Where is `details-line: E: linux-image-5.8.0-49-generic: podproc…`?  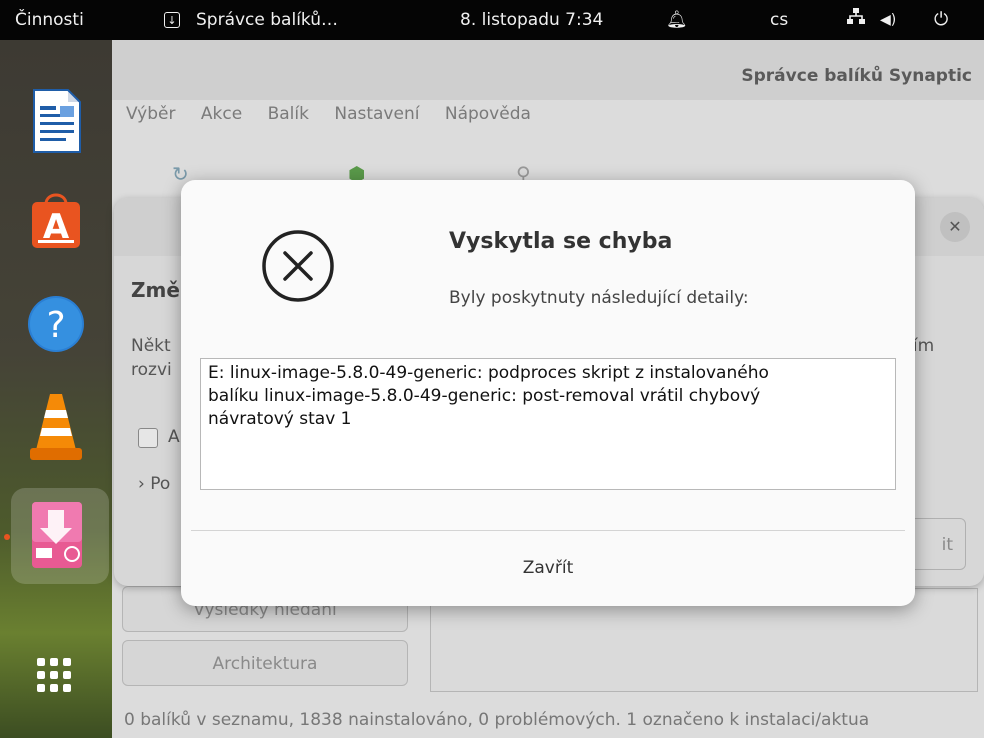 details-line: E: linux-image-5.8.0-49-generic: podproc… is located at coordinates (488, 373).